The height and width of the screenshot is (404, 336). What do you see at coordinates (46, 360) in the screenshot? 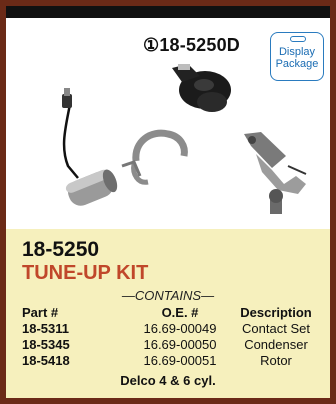
I see `part-cell: 18-5418` at bounding box center [46, 360].